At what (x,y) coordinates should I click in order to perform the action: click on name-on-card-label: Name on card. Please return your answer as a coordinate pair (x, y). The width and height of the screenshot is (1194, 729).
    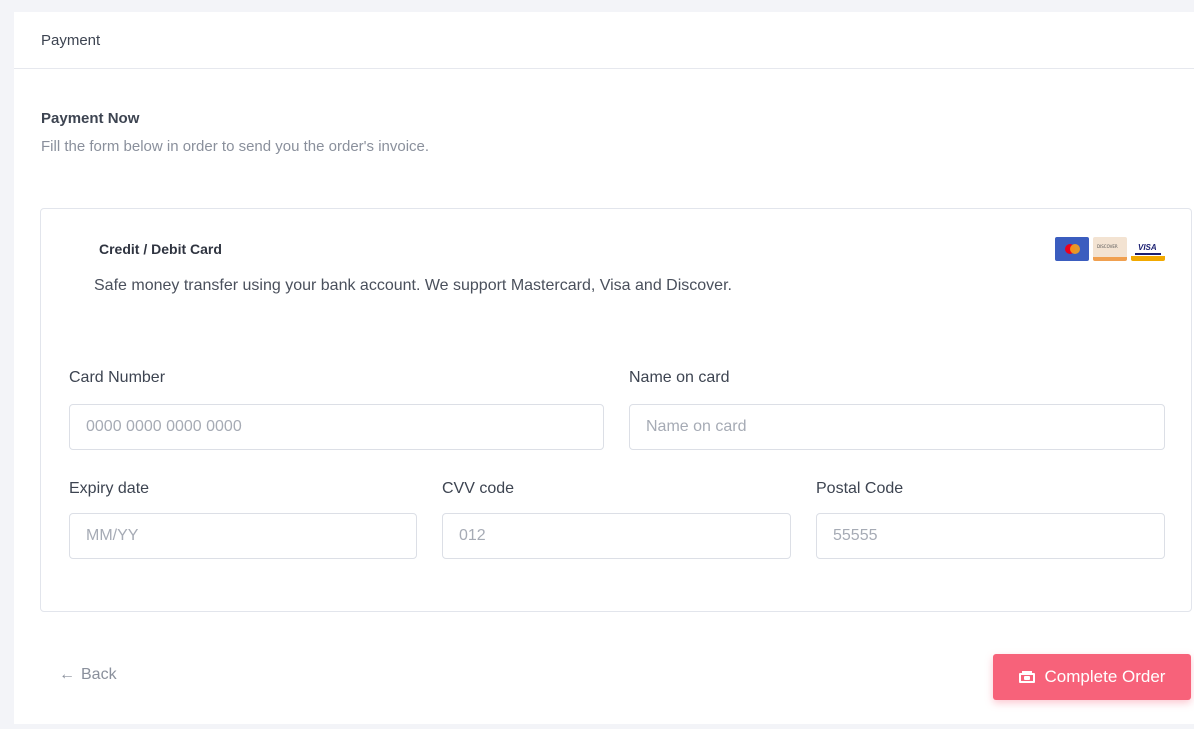
    Looking at the image, I should click on (679, 377).